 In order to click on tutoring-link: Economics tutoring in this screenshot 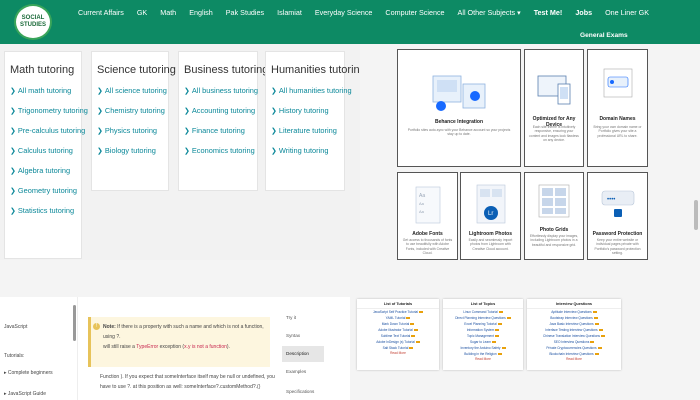, I will do `click(220, 150)`.